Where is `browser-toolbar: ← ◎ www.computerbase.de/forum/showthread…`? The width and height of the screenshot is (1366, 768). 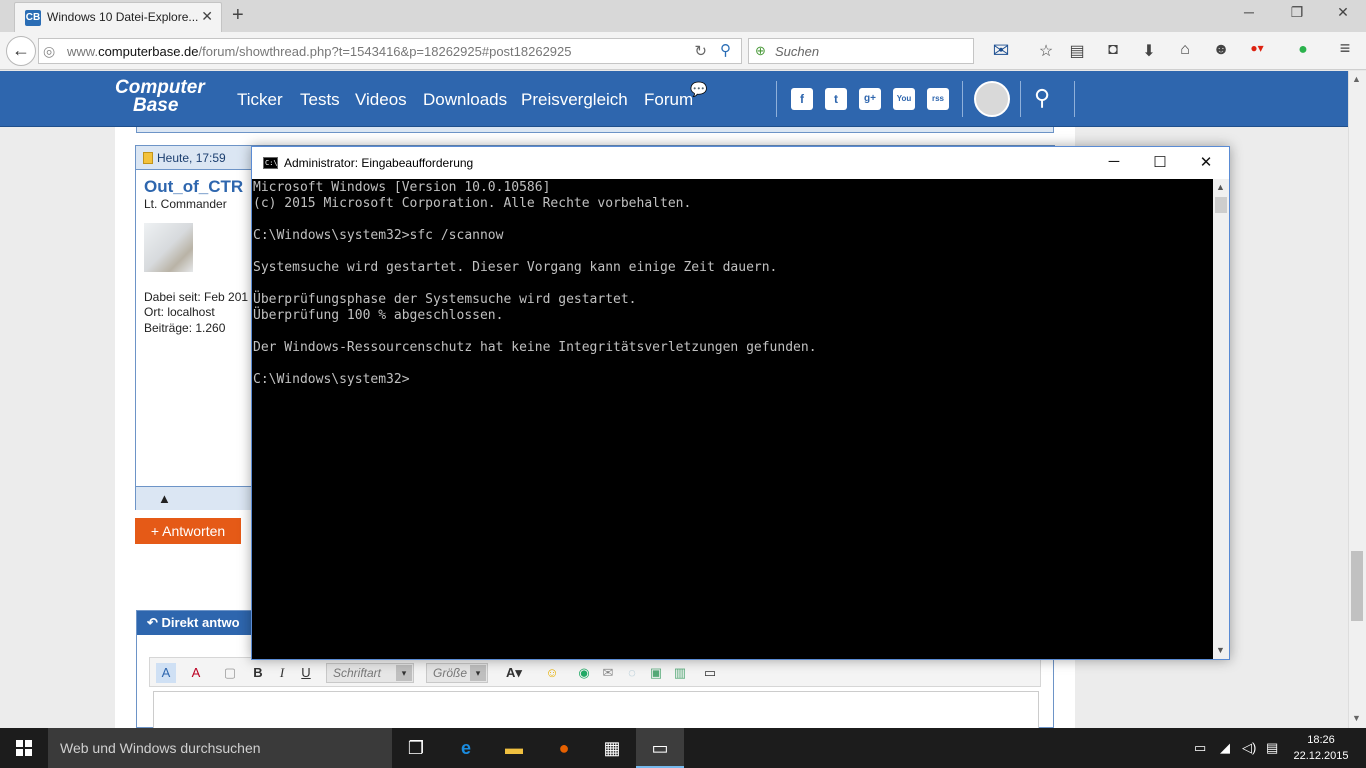 browser-toolbar: ← ◎ www.computerbase.de/forum/showthread… is located at coordinates (683, 51).